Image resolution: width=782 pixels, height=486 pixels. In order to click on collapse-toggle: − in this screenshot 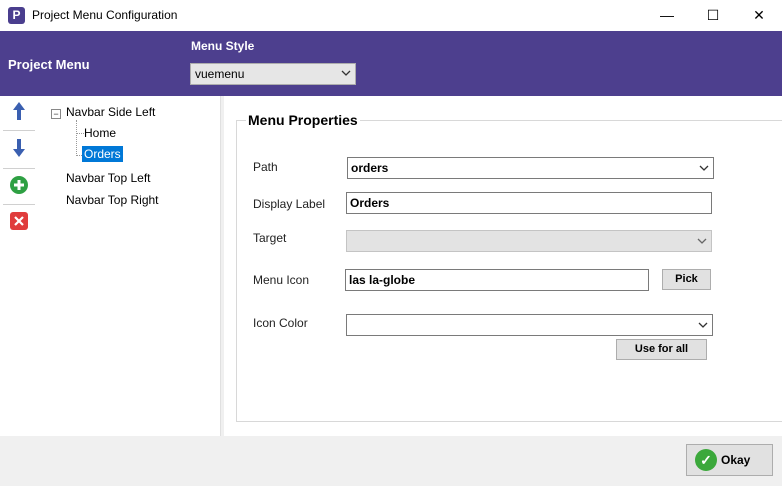, I will do `click(56, 114)`.